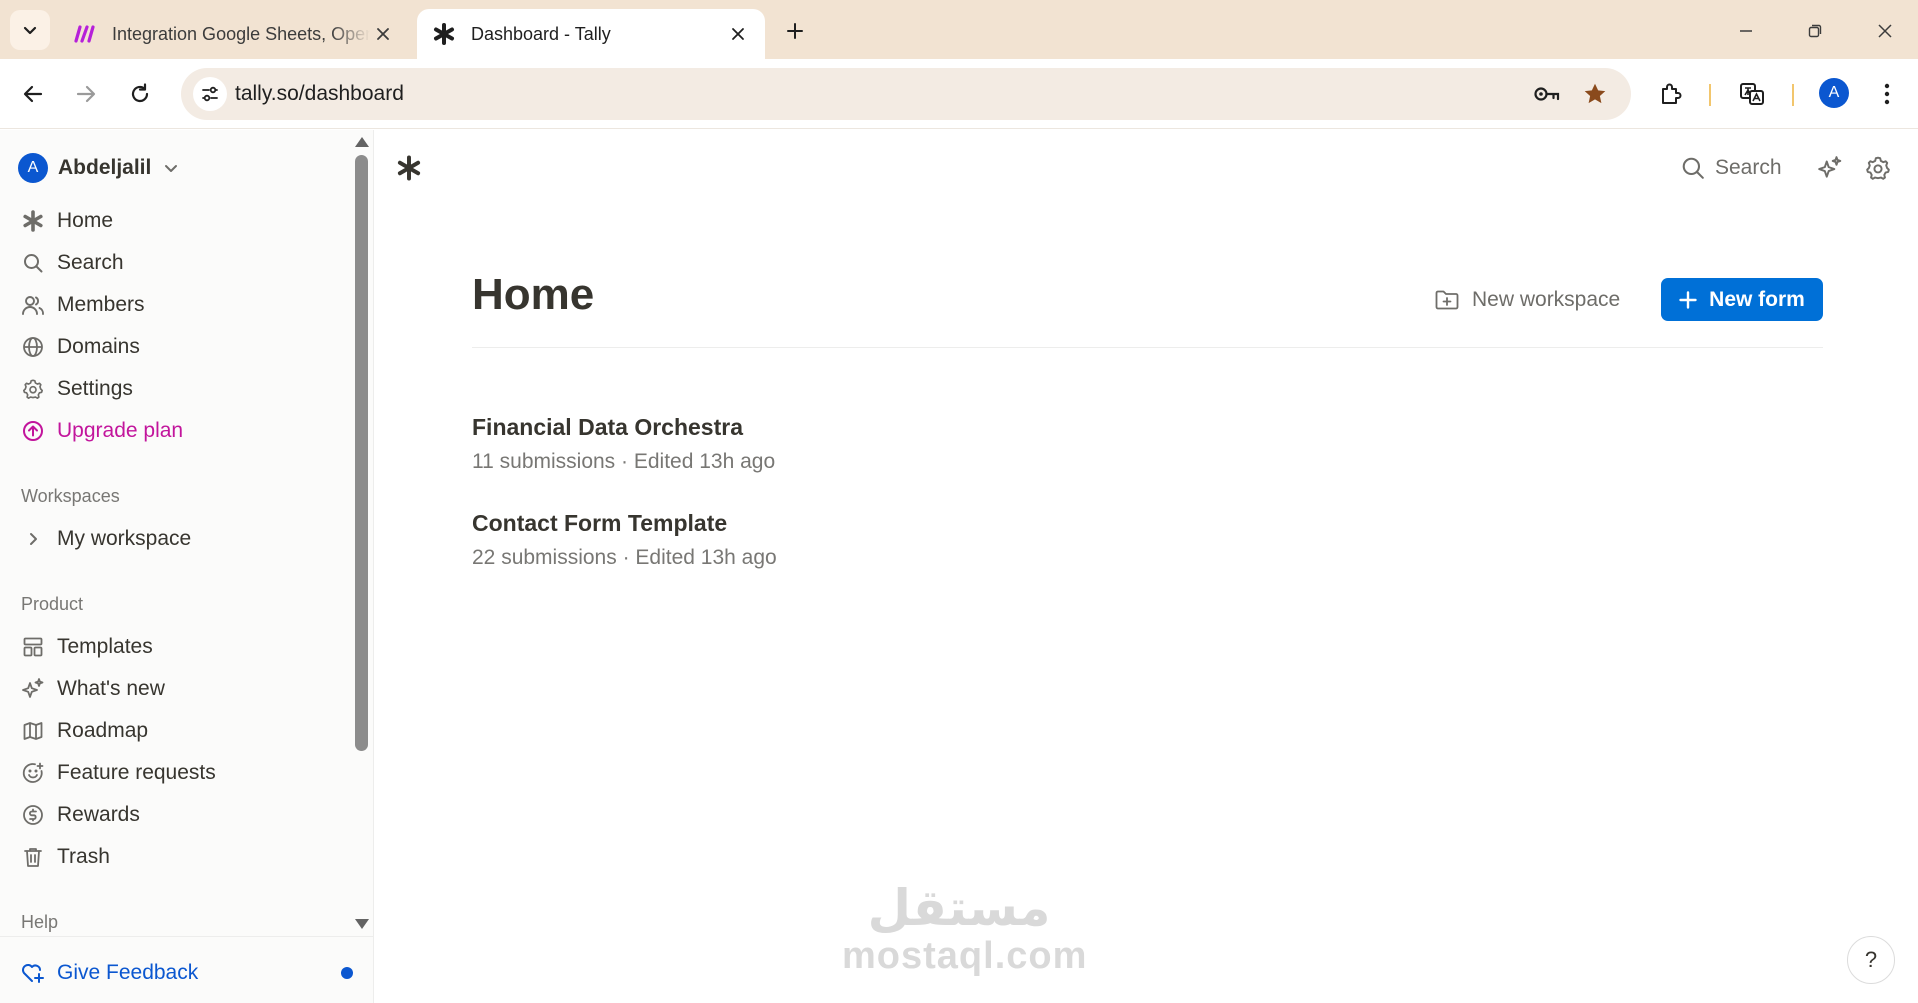 The width and height of the screenshot is (1918, 1003). What do you see at coordinates (624, 557) in the screenshot?
I see `form-meta: 22 submissions · Edited 13h ago` at bounding box center [624, 557].